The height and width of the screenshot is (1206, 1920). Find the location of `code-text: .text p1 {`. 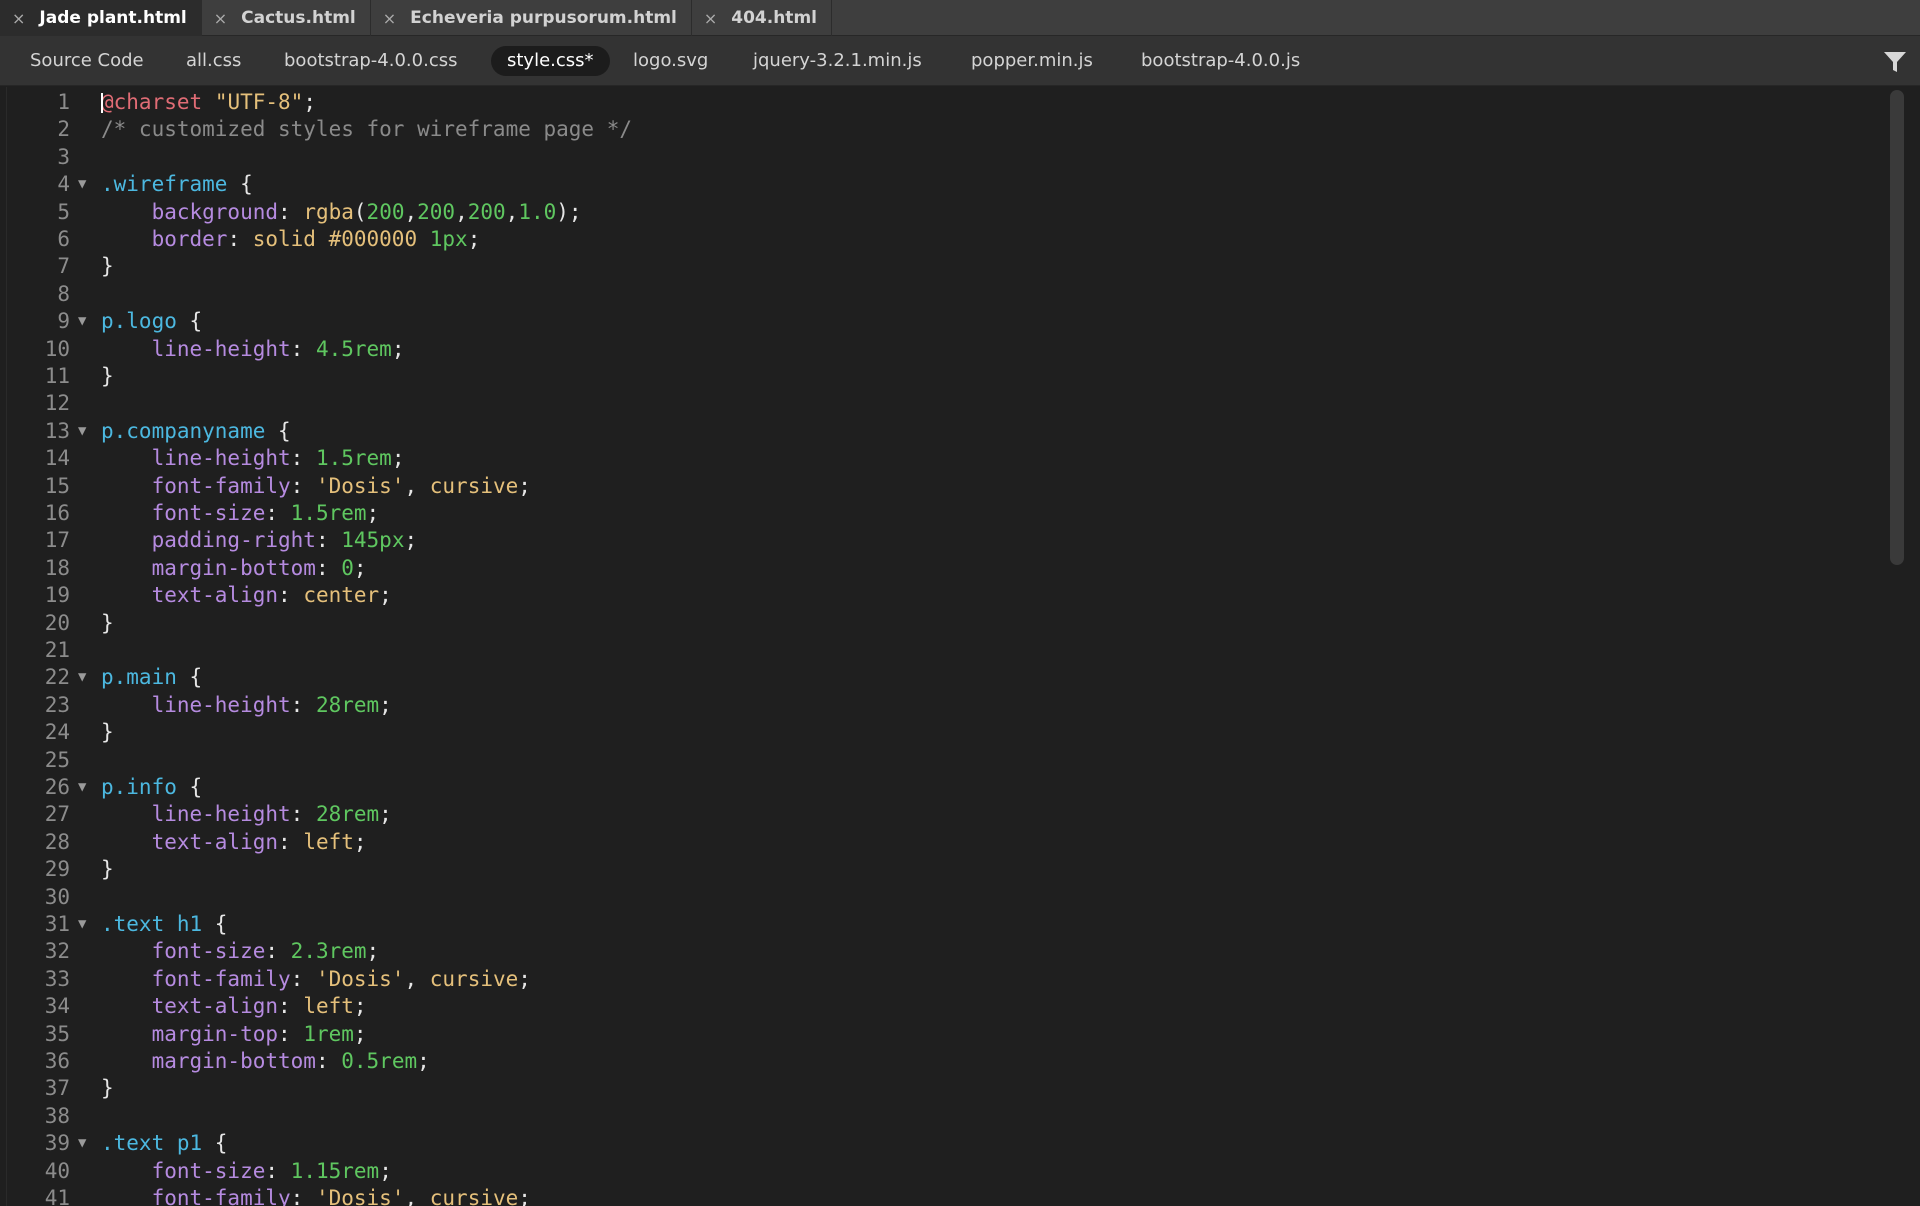

code-text: .text p1 { is located at coordinates (164, 1143).